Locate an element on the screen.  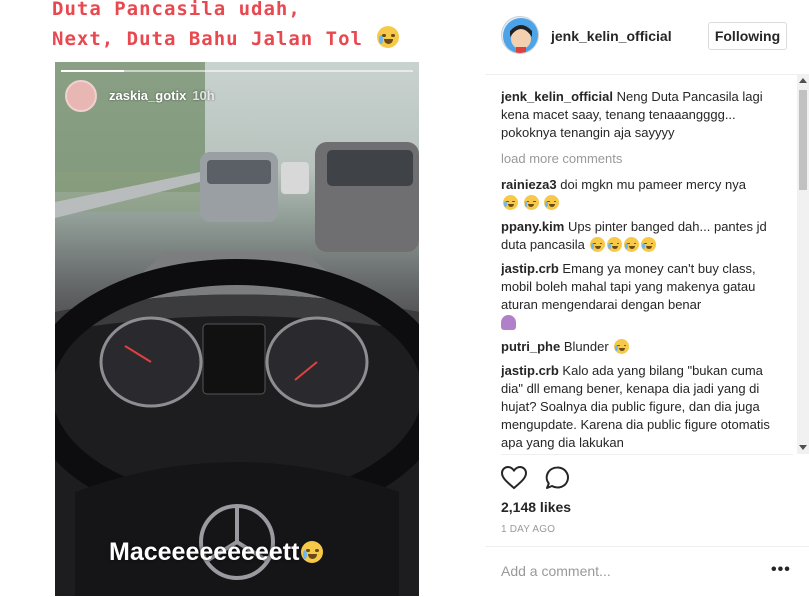
add-comment-section: Add a comment... ••• is located at coordinates (647, 571).